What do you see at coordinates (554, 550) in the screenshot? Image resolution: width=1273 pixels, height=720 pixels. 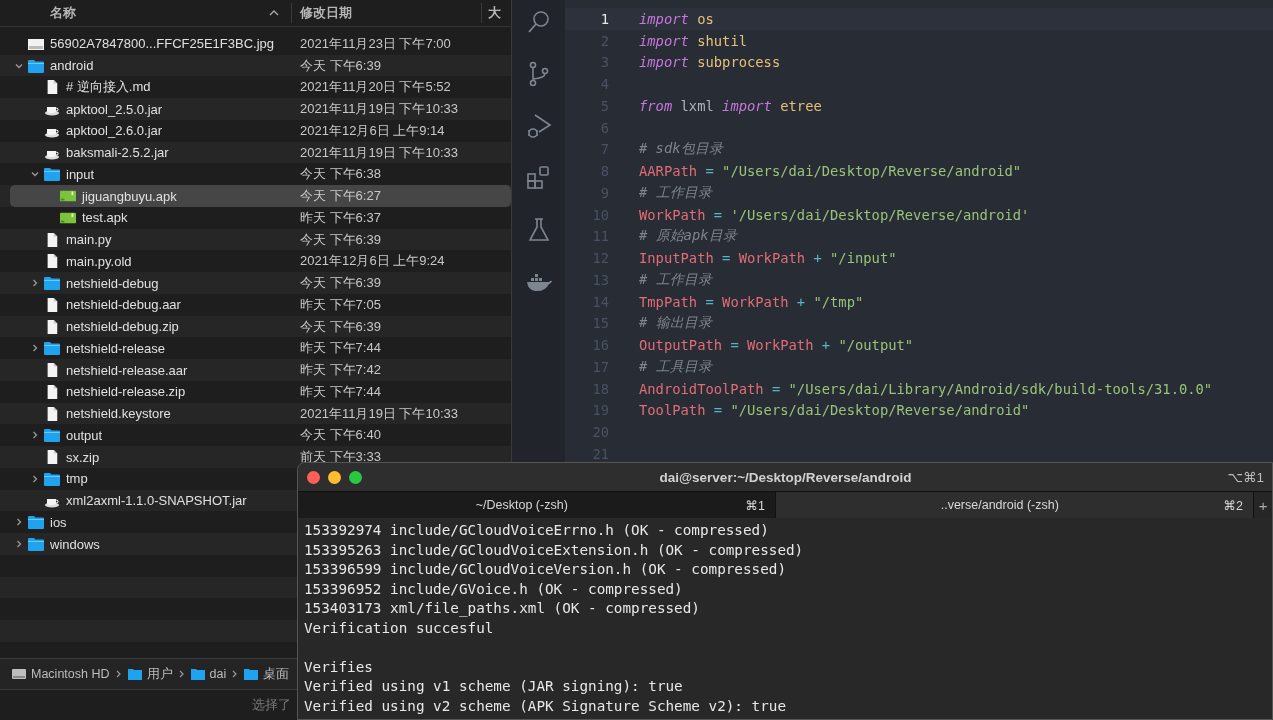 I see `output-line: 153395263 include/GCloudVoiceExtension.h (OK - compressed)` at bounding box center [554, 550].